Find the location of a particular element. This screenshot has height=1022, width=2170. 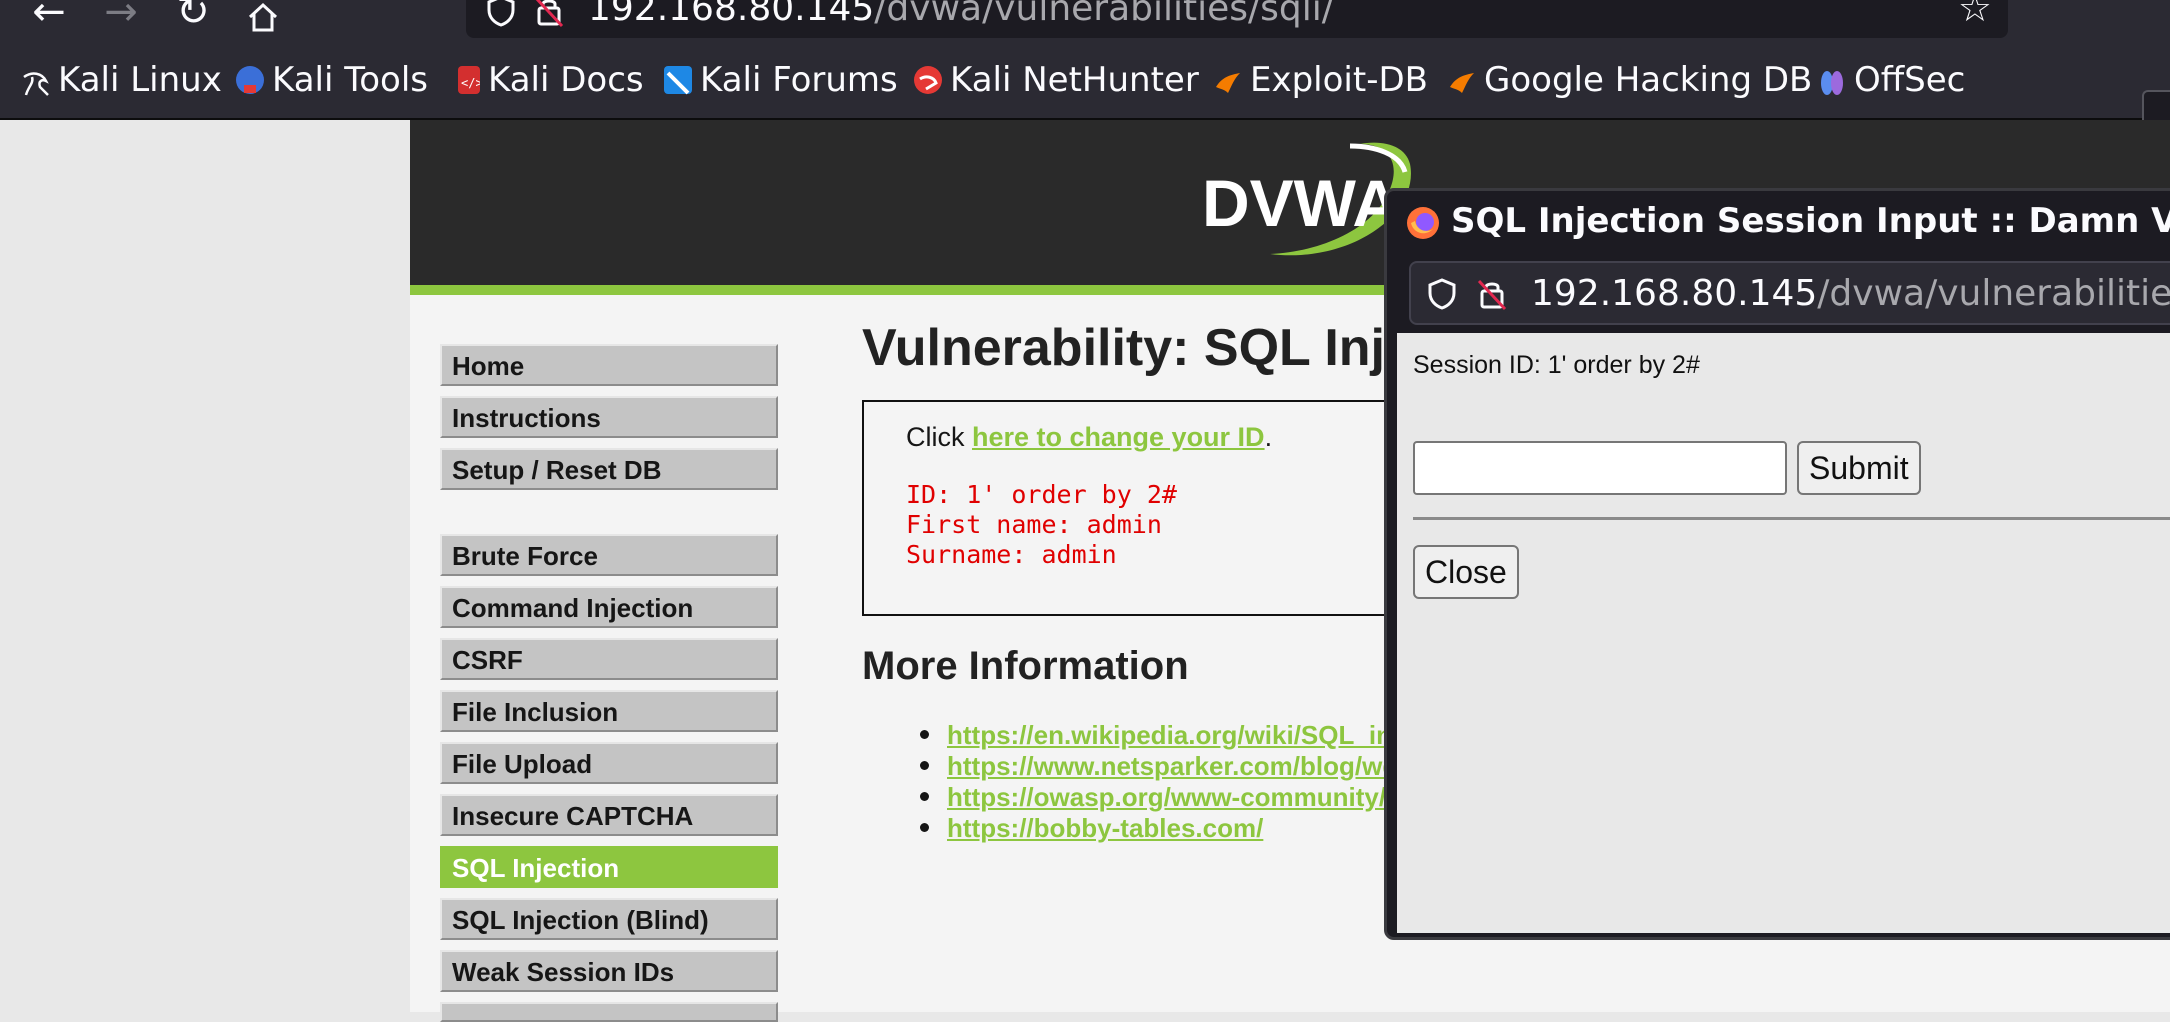

page-title: Vulnerability: SQL Inj is located at coordinates (1123, 348).